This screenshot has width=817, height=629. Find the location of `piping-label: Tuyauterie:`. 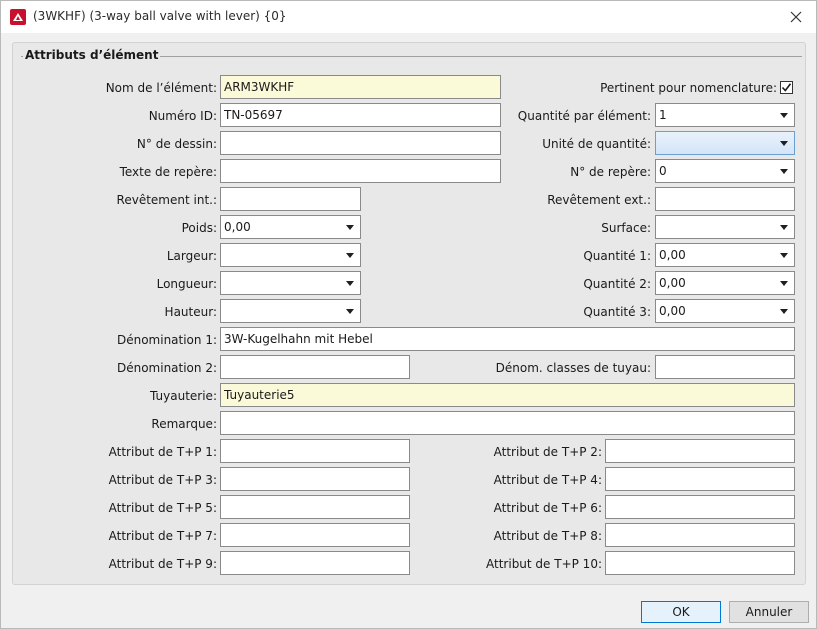

piping-label: Tuyauterie: is located at coordinates (183, 396).